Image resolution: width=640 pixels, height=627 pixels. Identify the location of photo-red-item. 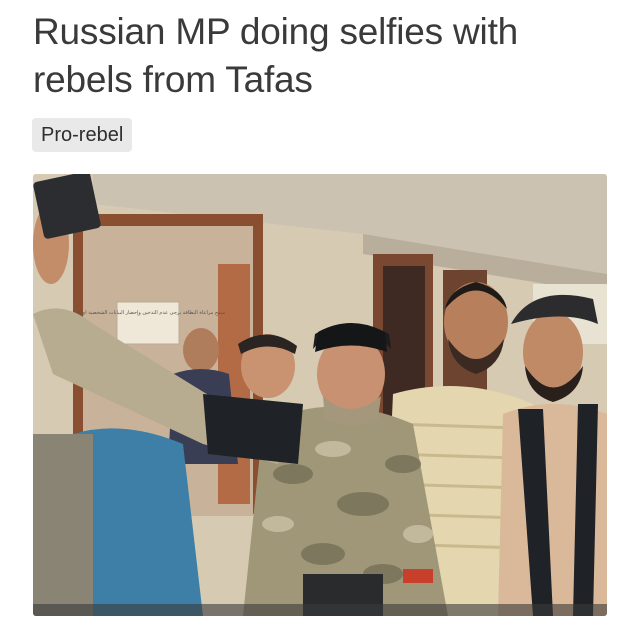
(418, 576).